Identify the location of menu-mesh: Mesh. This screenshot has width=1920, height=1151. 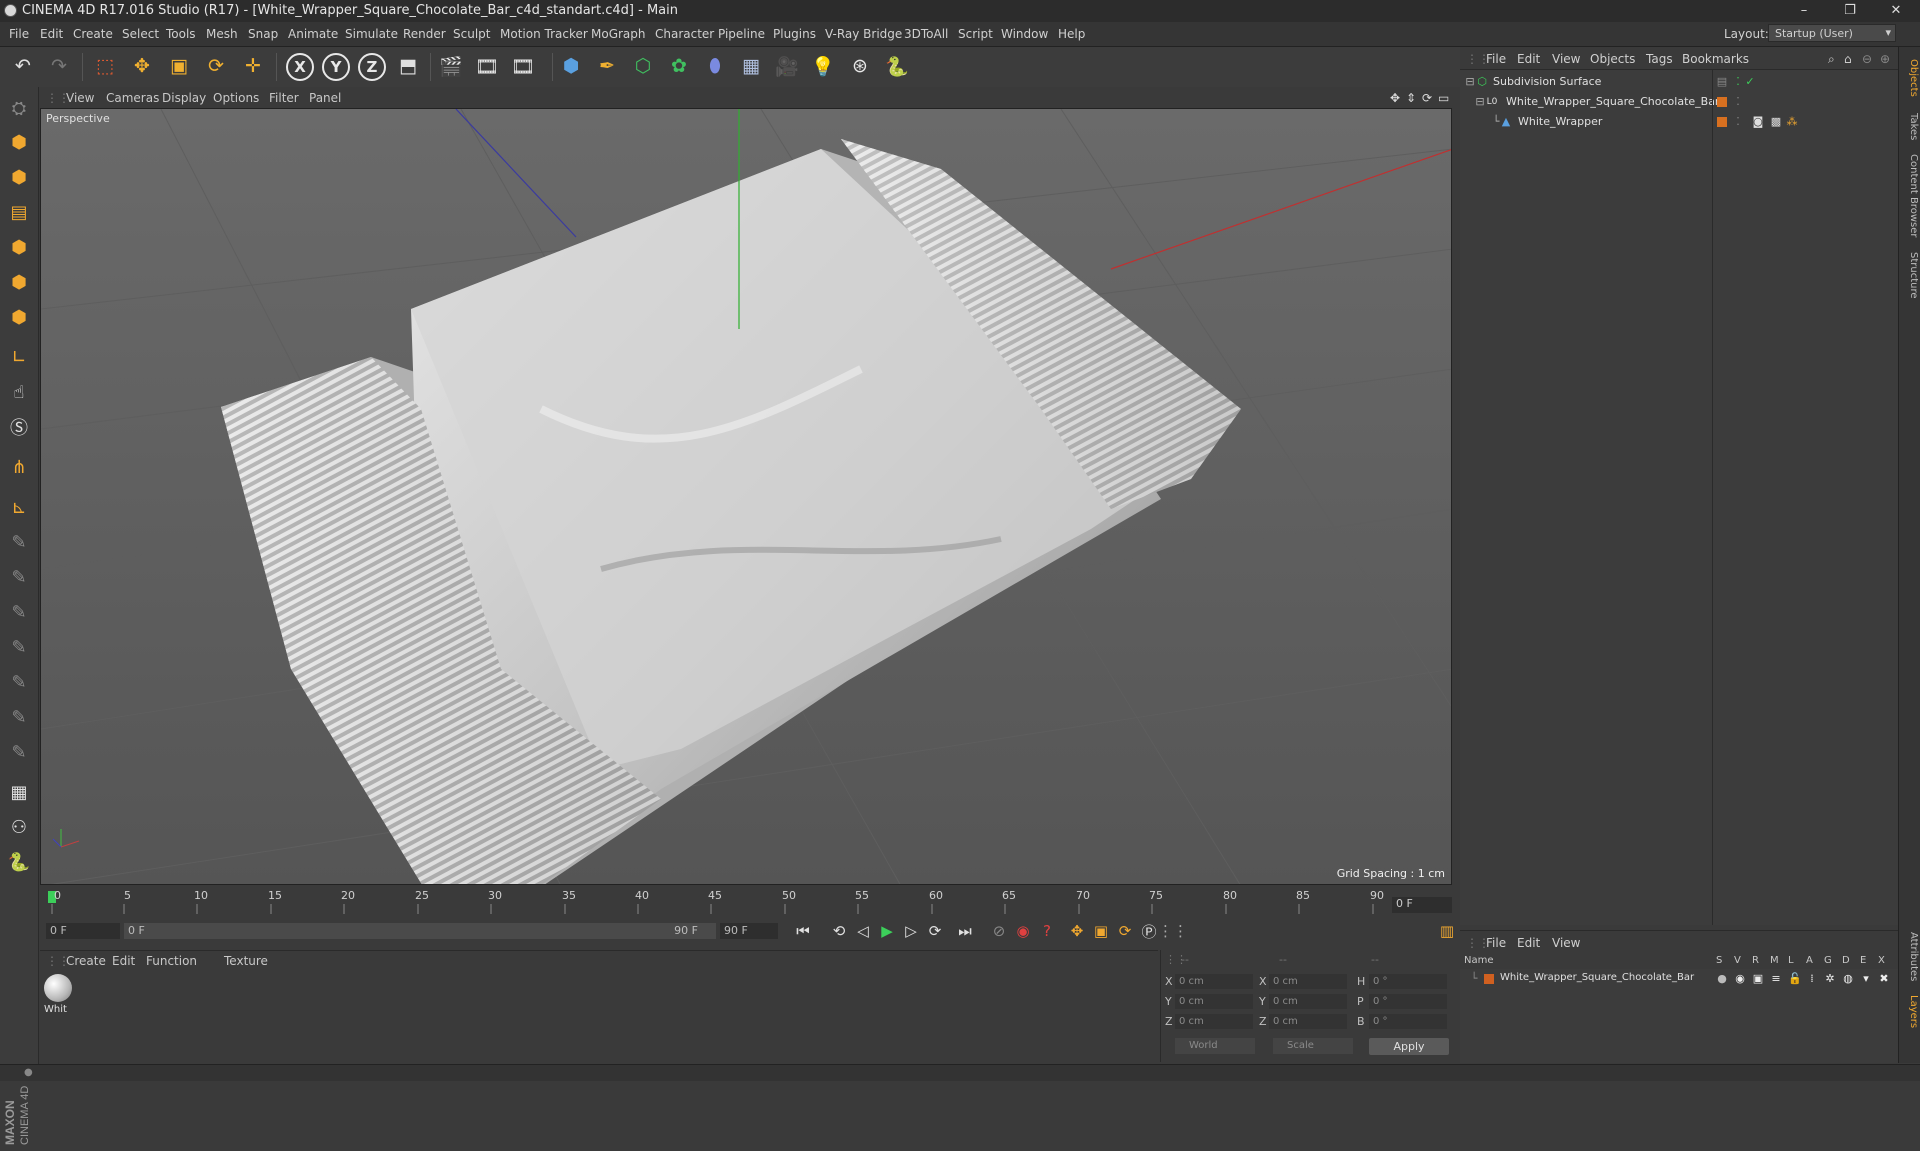
(222, 34).